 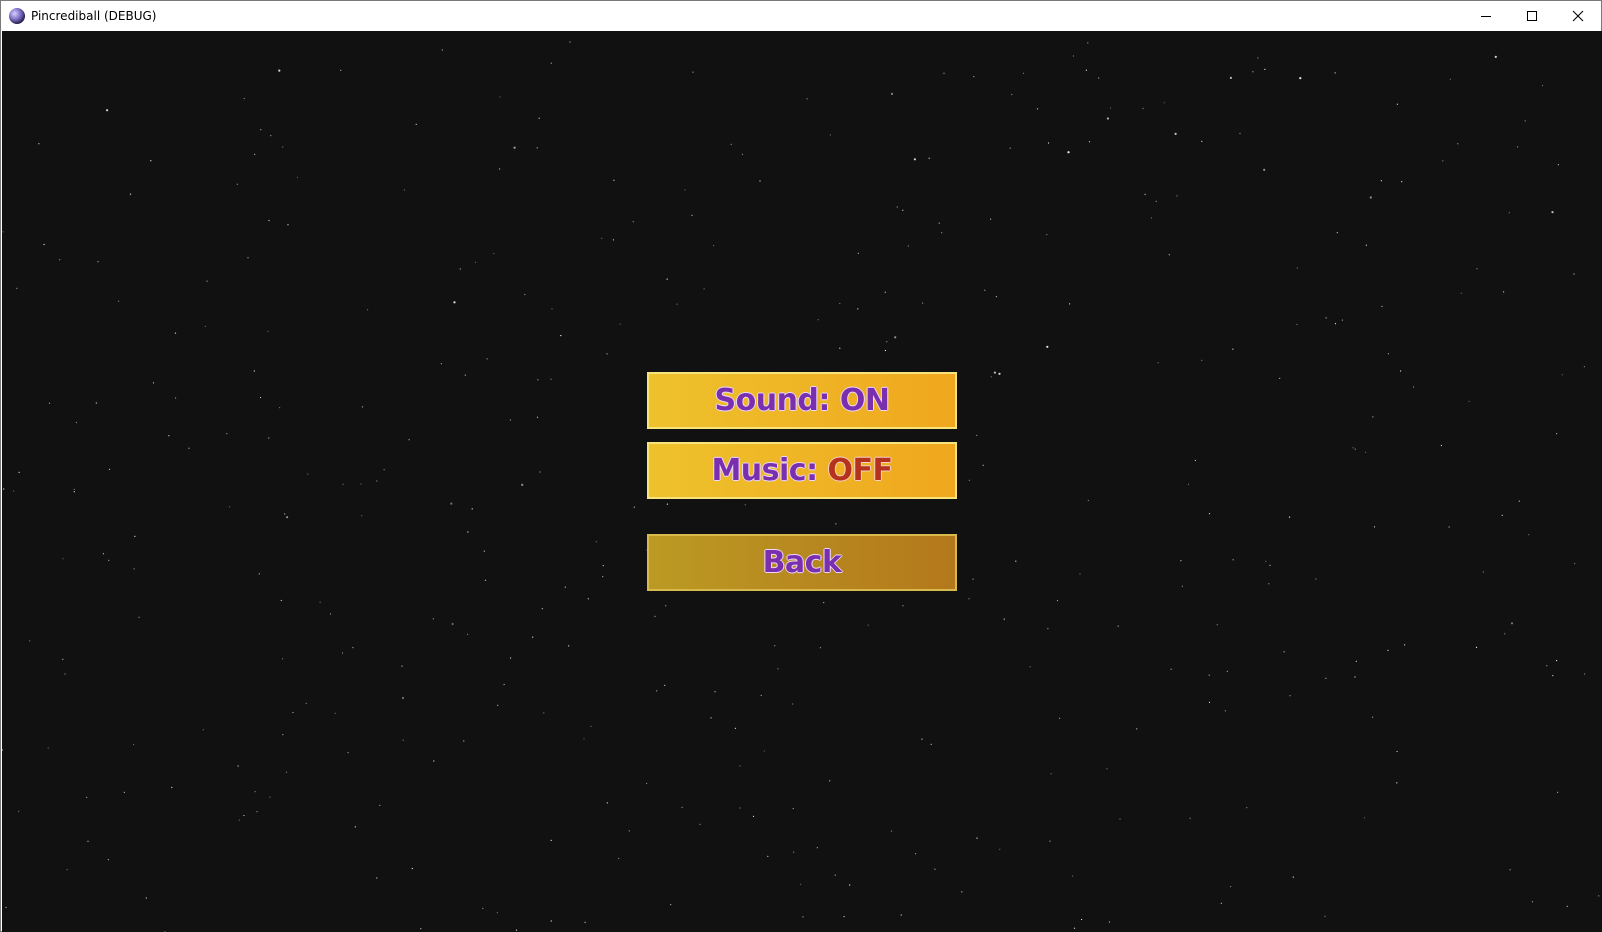 What do you see at coordinates (1532, 16) in the screenshot?
I see `maximize-button` at bounding box center [1532, 16].